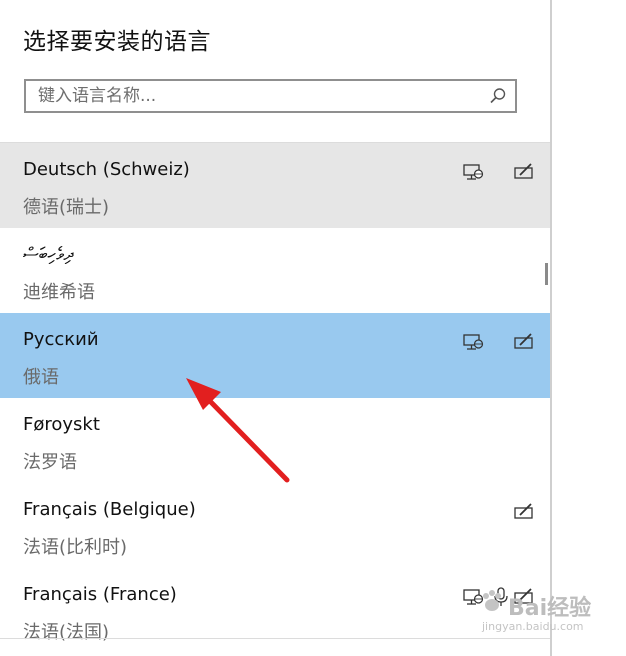  What do you see at coordinates (117, 42) in the screenshot?
I see `page-title: 选择要安装的语言` at bounding box center [117, 42].